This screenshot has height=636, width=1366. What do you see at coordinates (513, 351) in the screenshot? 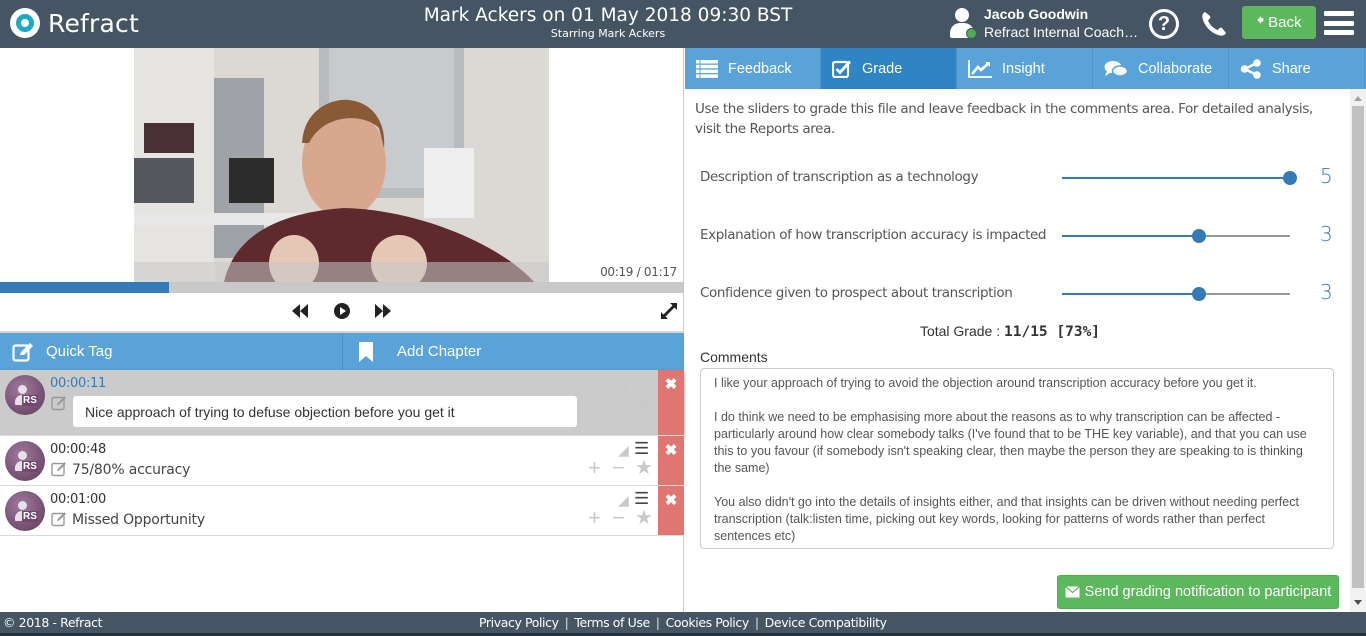
I see `add-chapter-button: Add Chapter` at bounding box center [513, 351].